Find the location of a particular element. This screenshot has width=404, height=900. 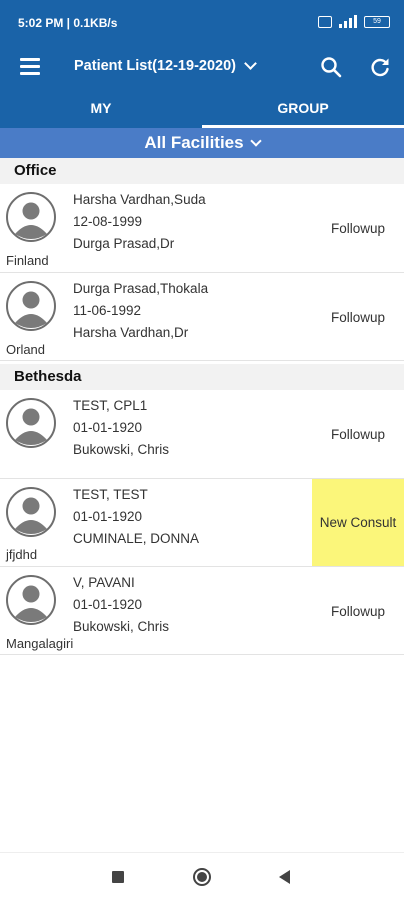

date-selector: Patient List(12-19-2020) is located at coordinates (165, 65).